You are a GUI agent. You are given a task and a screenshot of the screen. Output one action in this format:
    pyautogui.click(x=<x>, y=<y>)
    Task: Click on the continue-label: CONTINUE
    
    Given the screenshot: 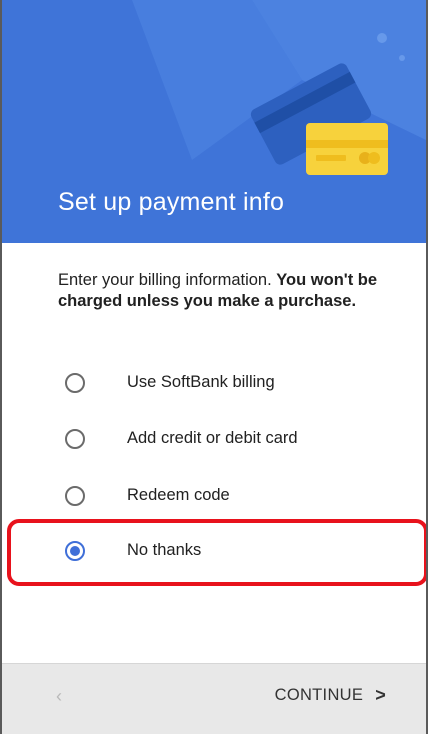 What is the action you would take?
    pyautogui.click(x=319, y=695)
    